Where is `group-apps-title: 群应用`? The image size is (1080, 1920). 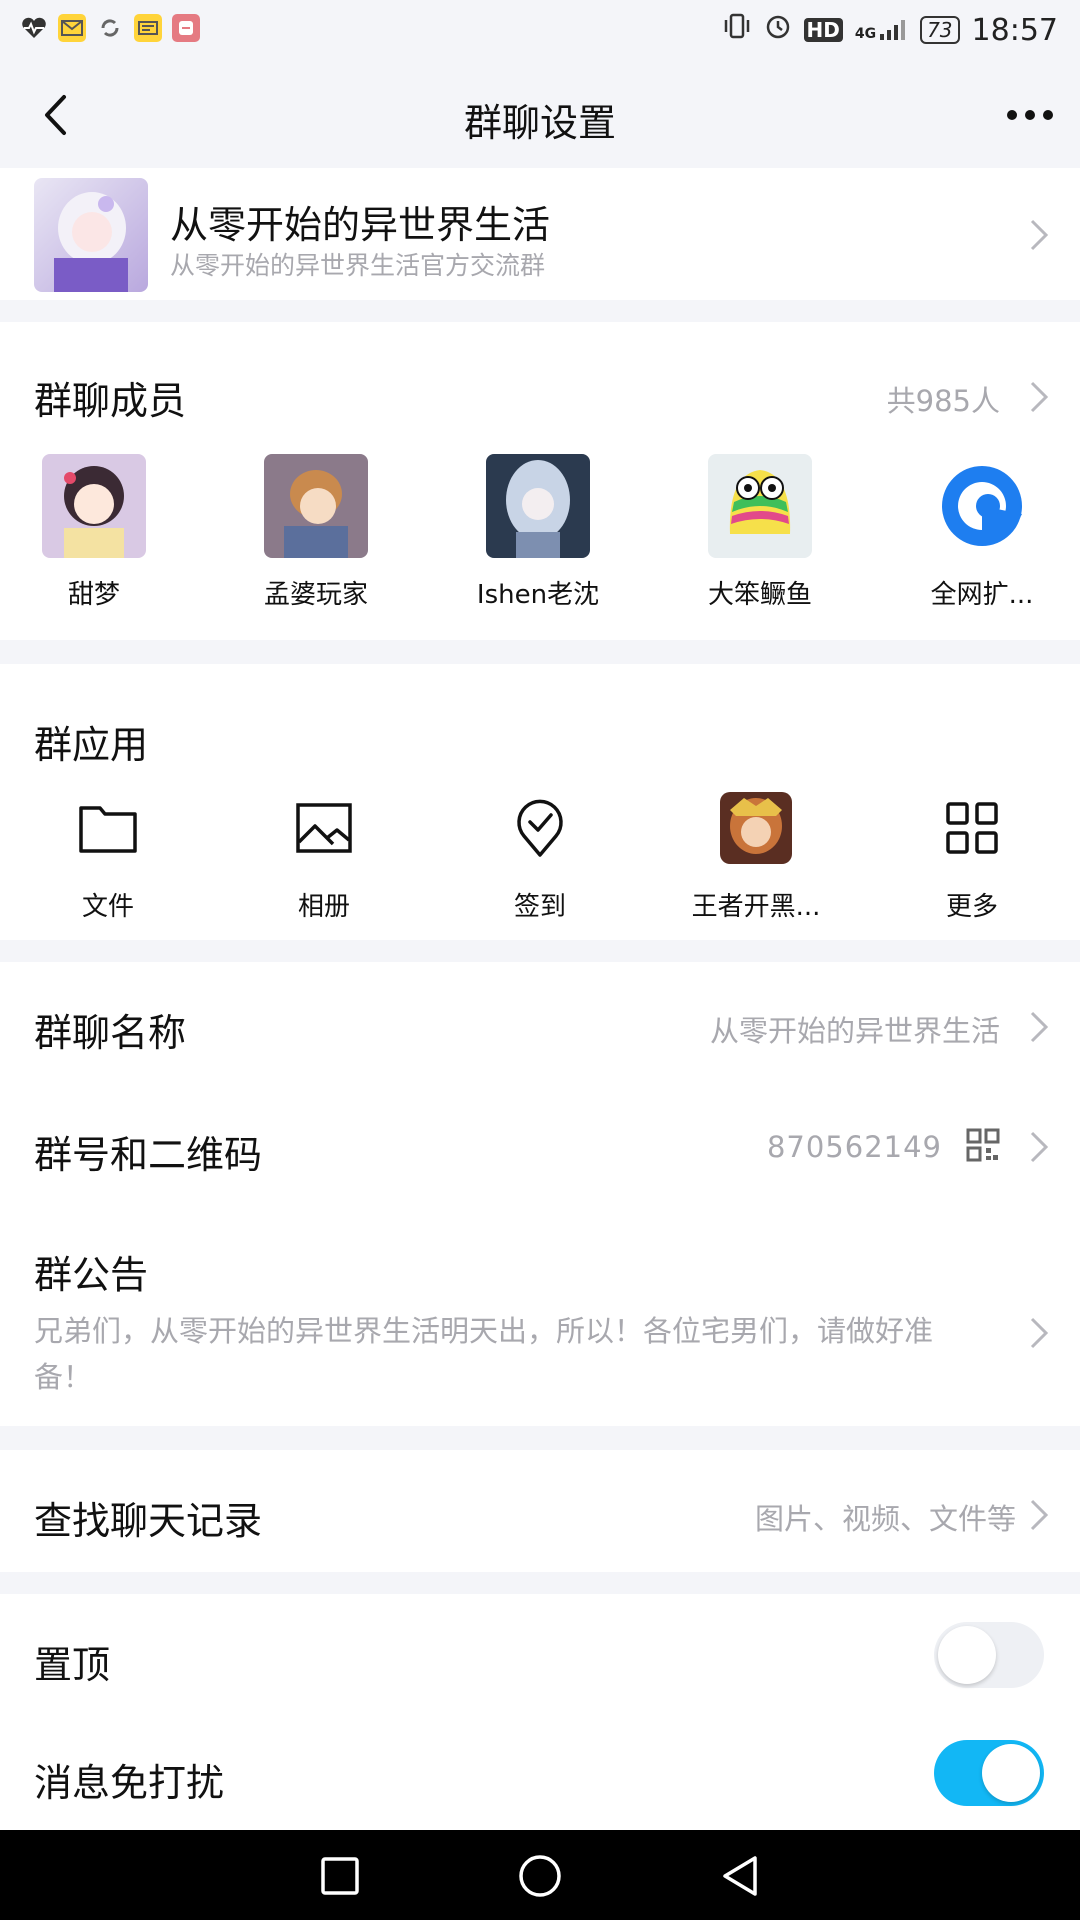 group-apps-title: 群应用 is located at coordinates (91, 745).